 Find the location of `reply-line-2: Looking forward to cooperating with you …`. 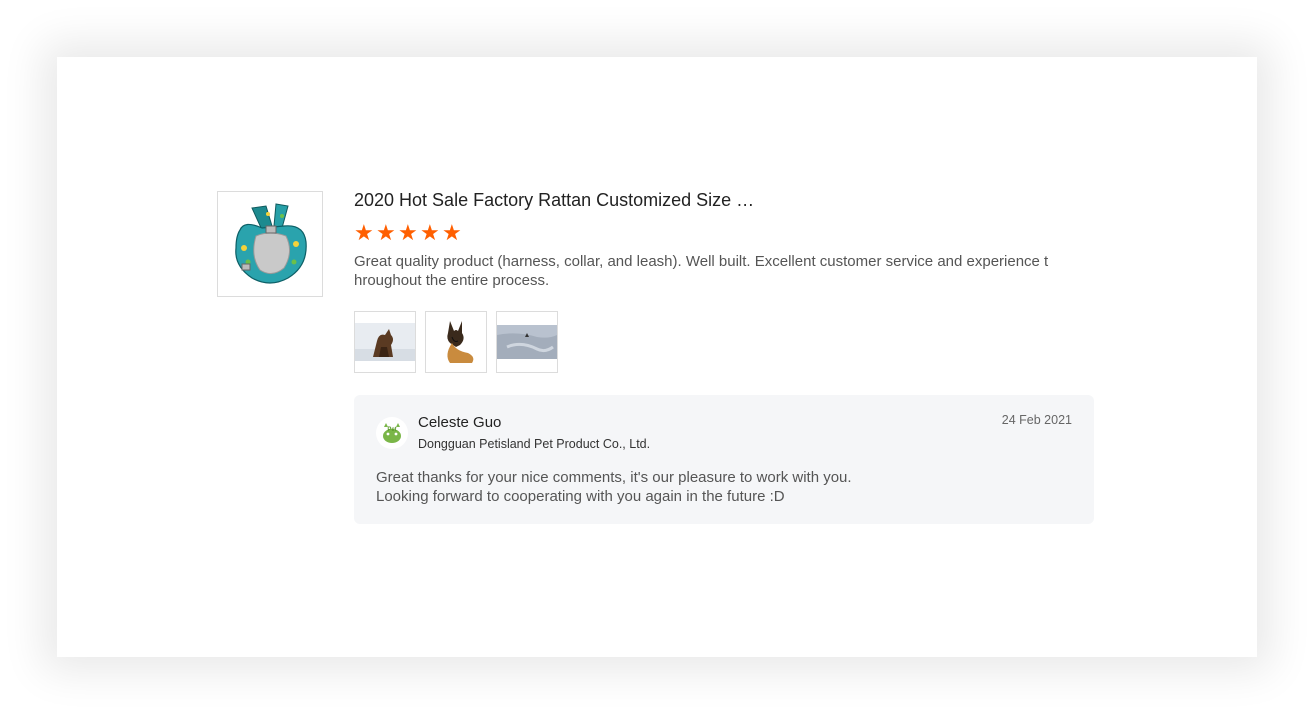

reply-line-2: Looking forward to cooperating with you … is located at coordinates (580, 496).